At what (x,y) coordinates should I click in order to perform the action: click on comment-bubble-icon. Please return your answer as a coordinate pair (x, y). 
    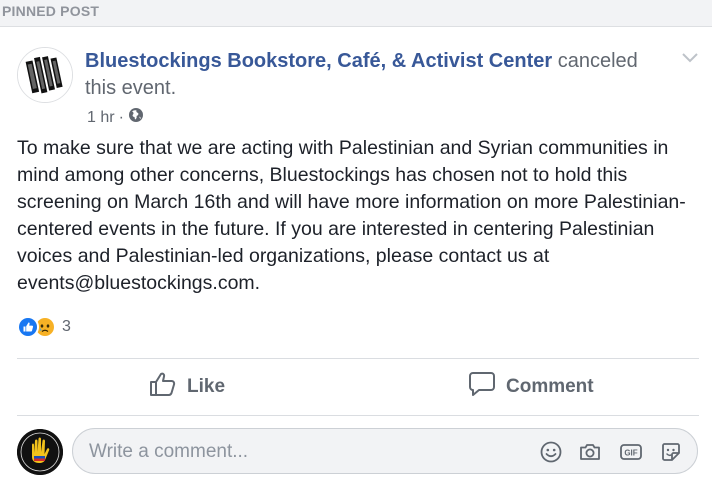
    Looking at the image, I should click on (482, 387).